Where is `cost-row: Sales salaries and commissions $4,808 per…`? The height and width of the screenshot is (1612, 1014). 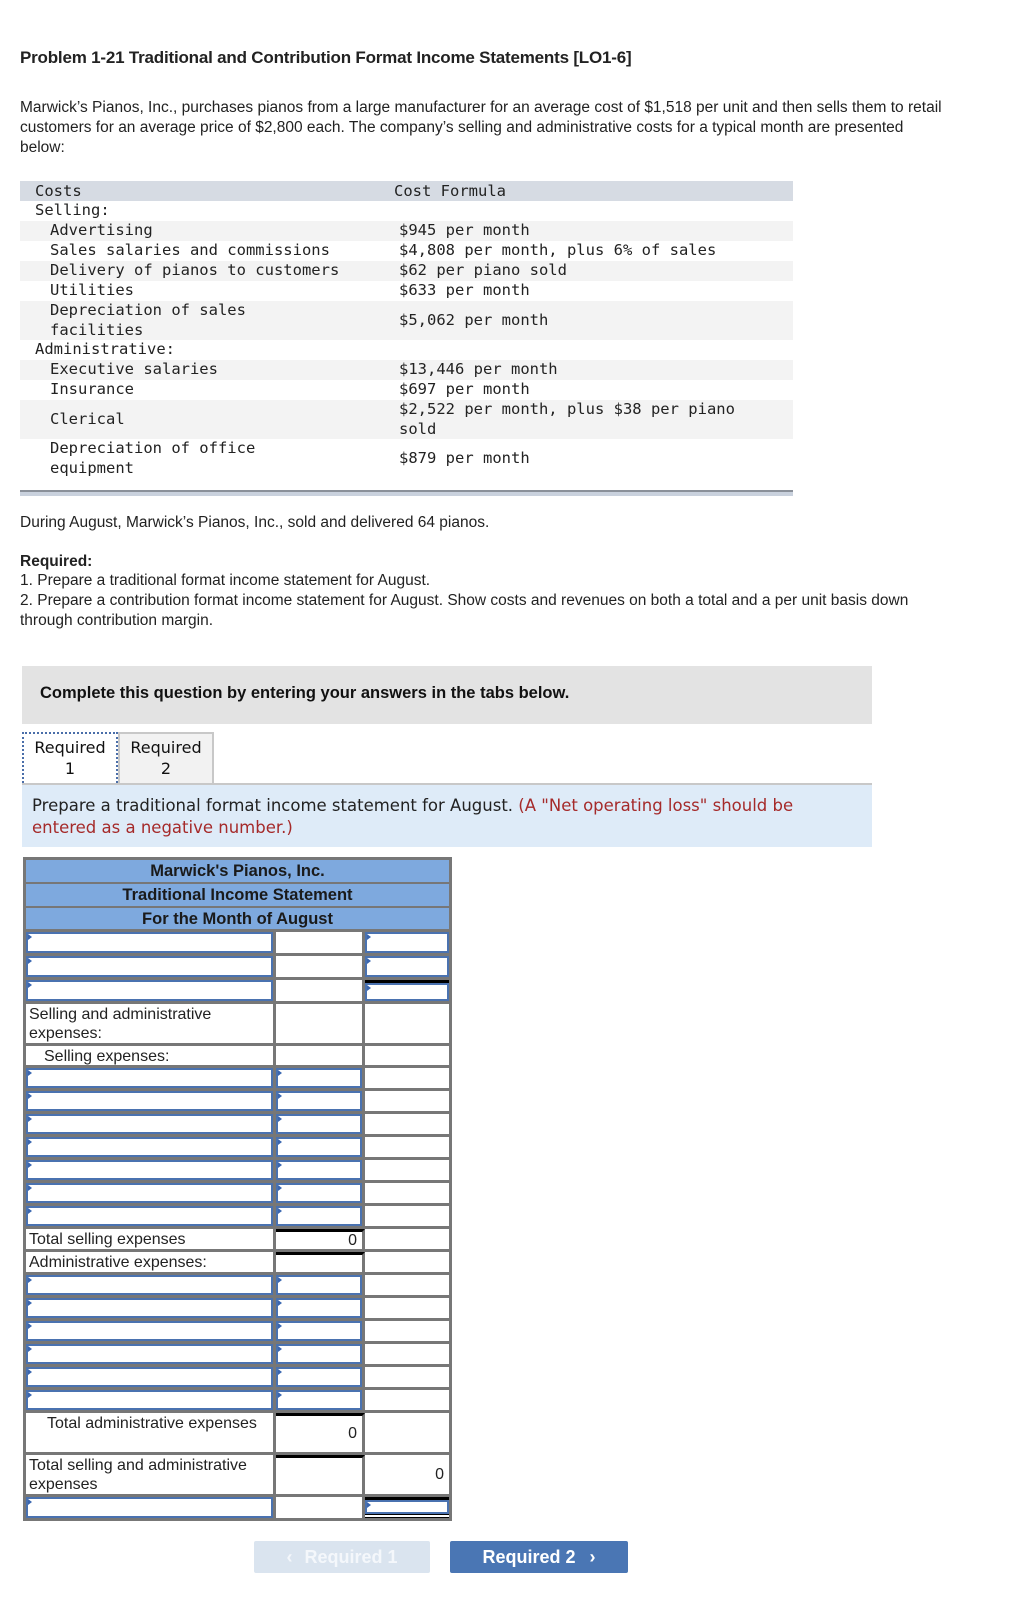 cost-row: Sales salaries and commissions $4,808 per… is located at coordinates (383, 250).